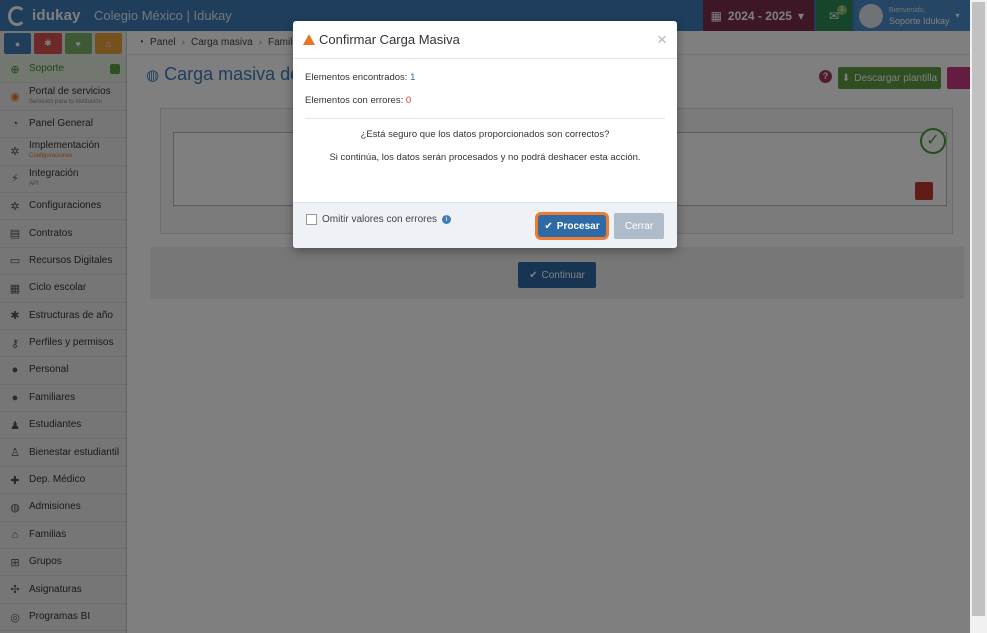 This screenshot has height=633, width=987. Describe the element at coordinates (408, 100) in the screenshot. I see `errors-value: 0` at that location.